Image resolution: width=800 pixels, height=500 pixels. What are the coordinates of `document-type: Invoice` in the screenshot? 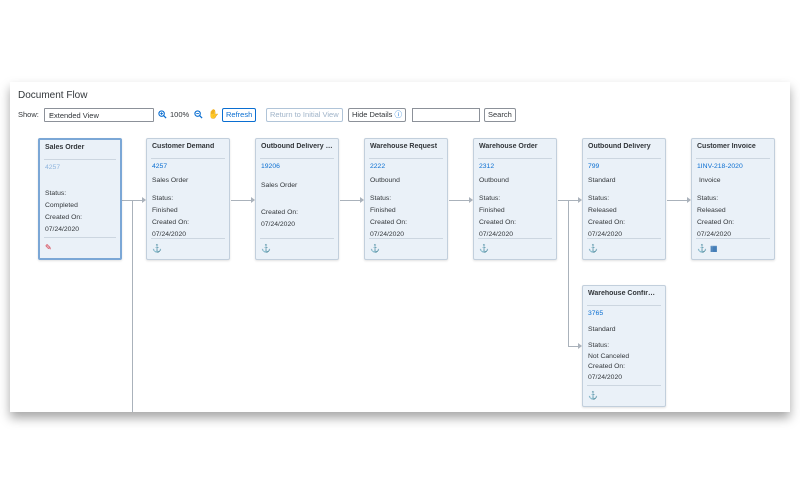 It's located at (710, 180).